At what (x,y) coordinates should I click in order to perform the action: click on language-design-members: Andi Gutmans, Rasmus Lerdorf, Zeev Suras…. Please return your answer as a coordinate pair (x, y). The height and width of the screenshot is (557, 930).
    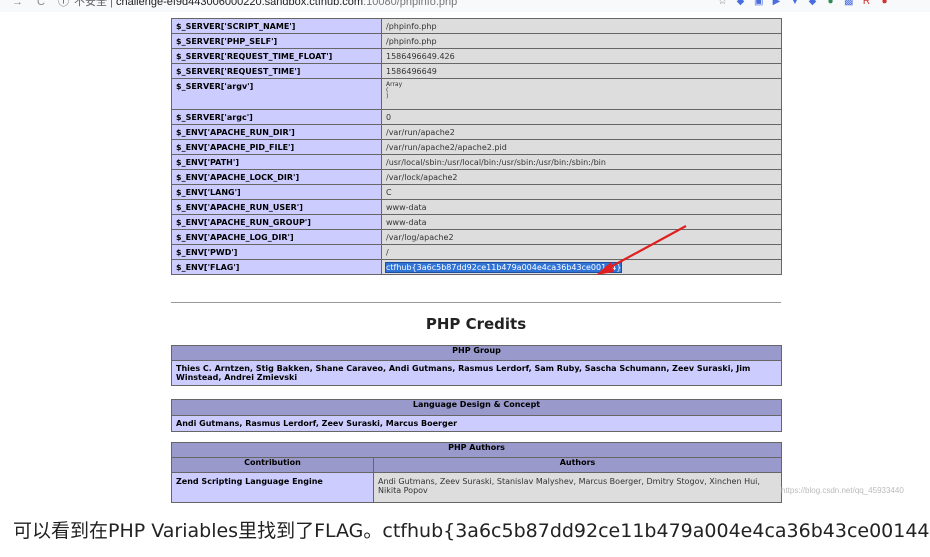
    Looking at the image, I should click on (476, 423).